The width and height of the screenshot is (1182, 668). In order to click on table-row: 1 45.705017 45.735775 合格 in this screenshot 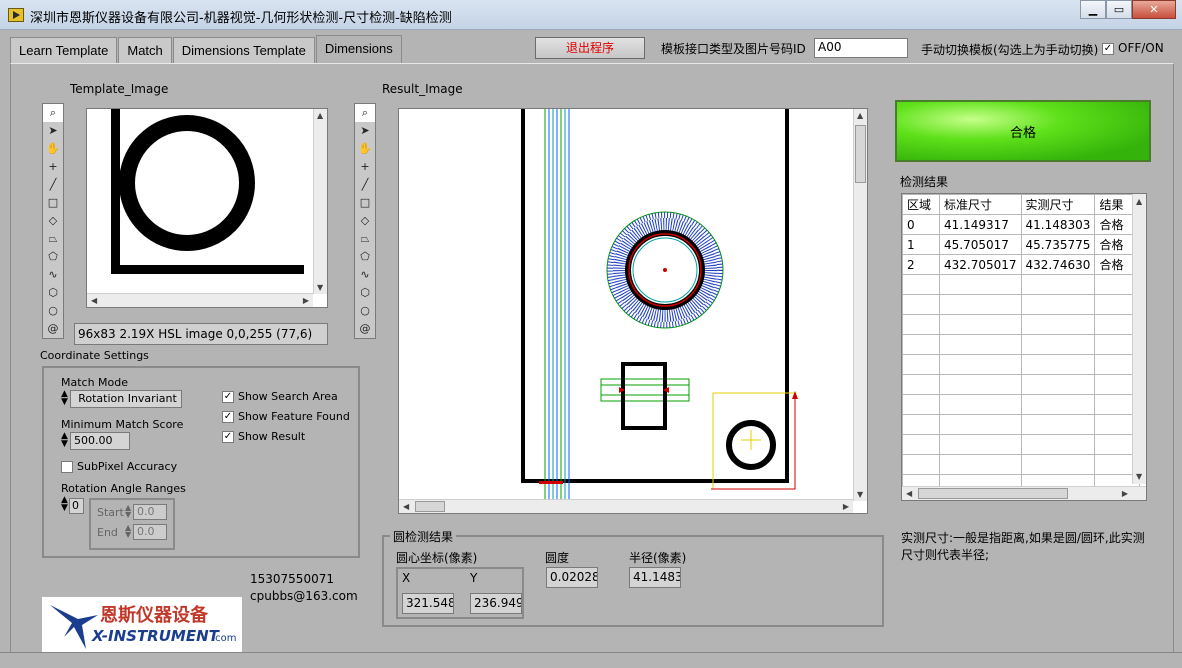, I will do `click(1021, 244)`.